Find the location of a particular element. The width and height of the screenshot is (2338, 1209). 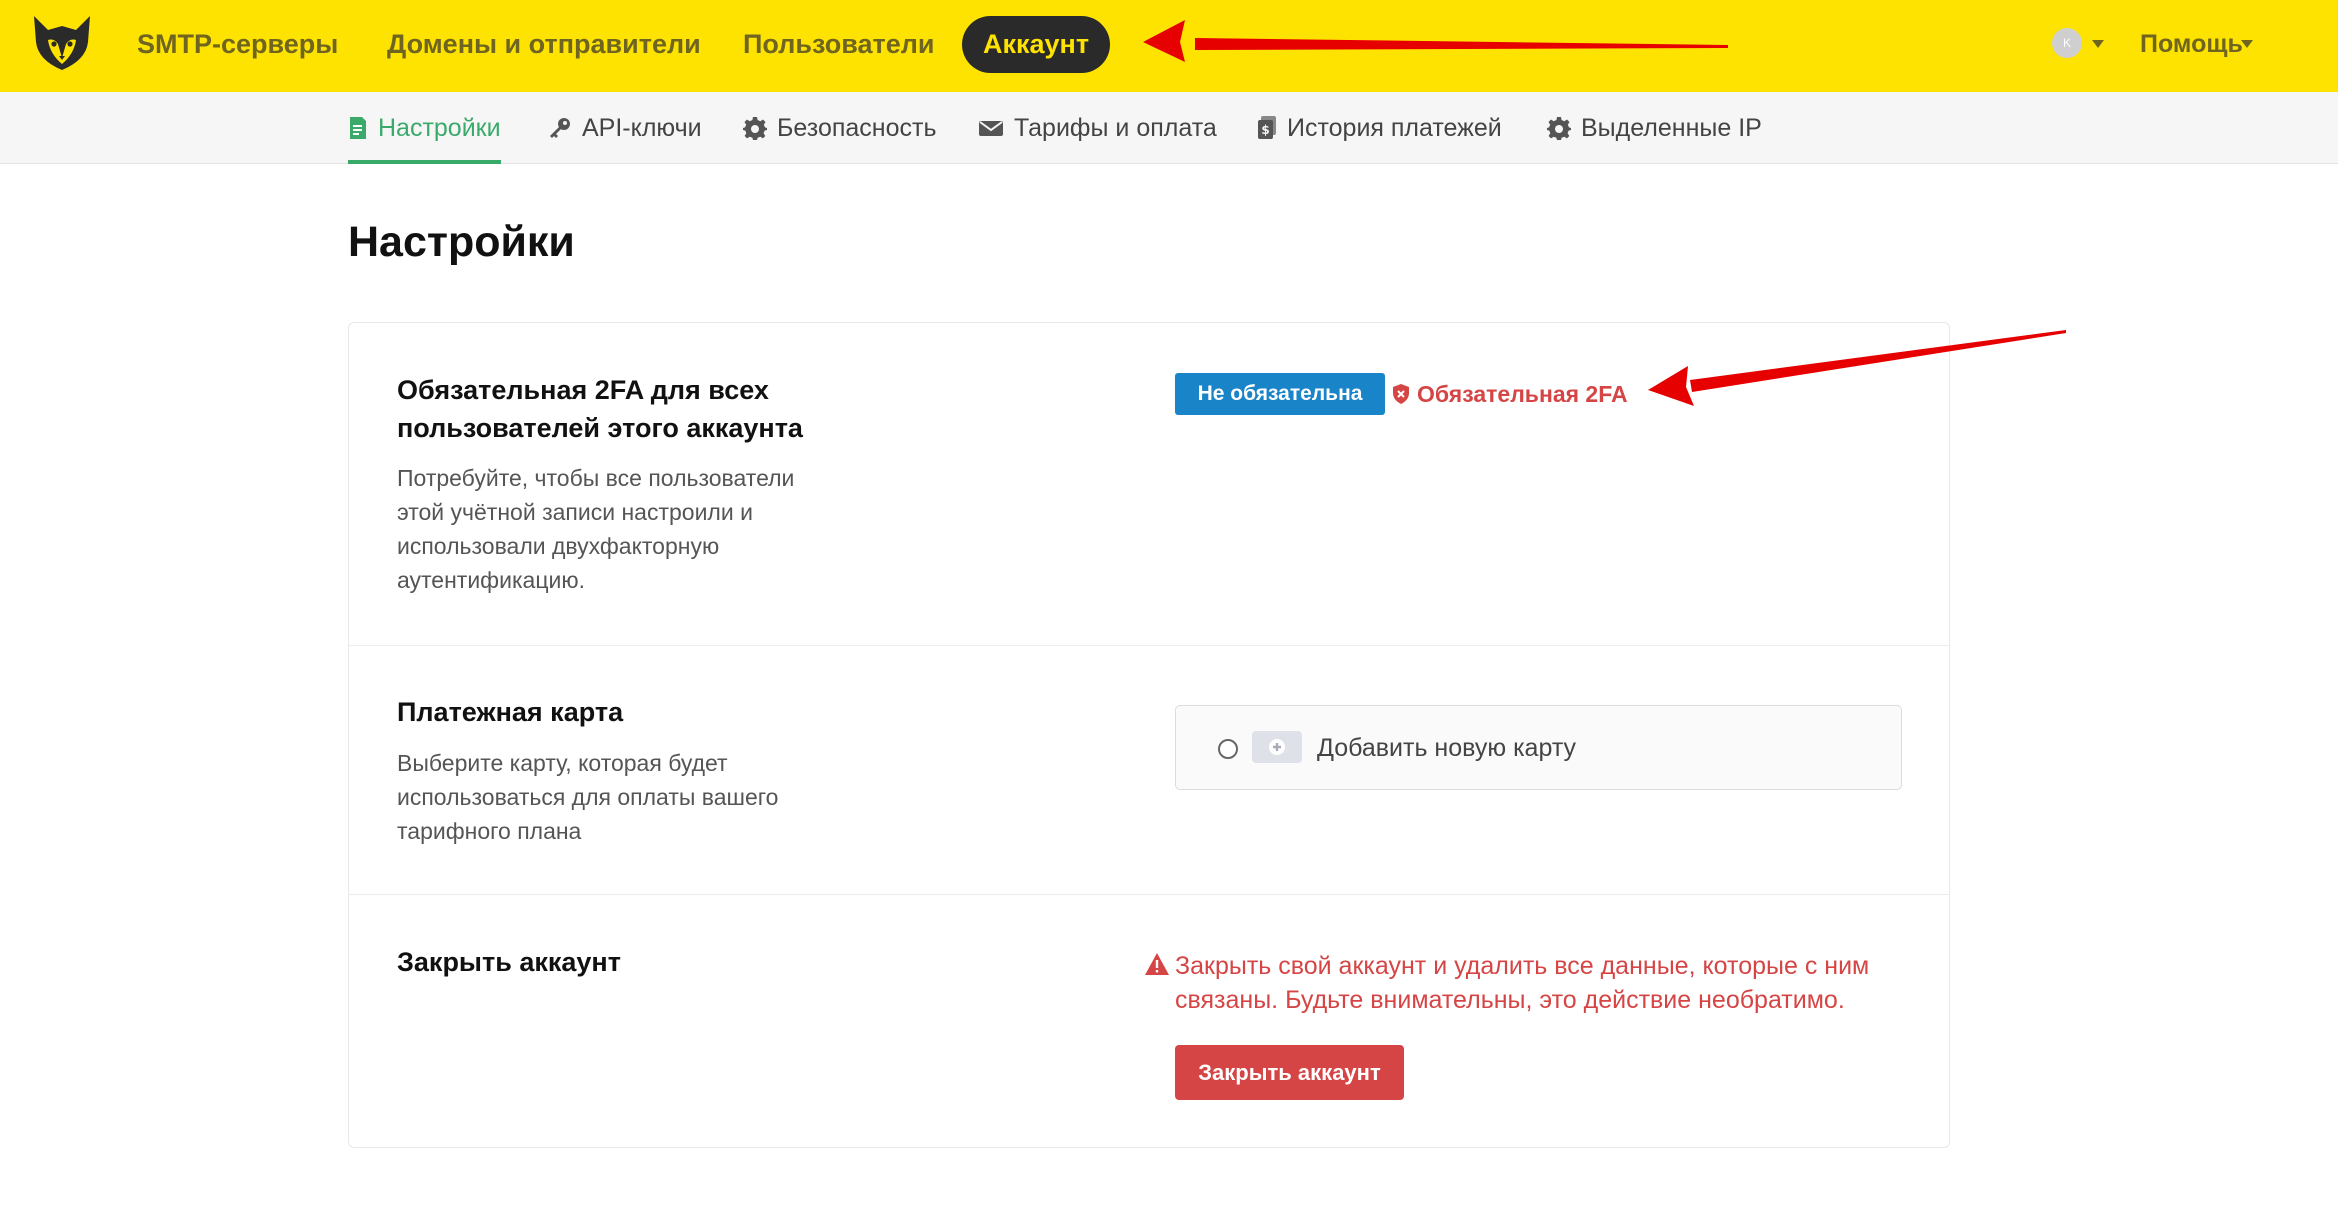

add-card-option: Добавить новую карту is located at coordinates (1538, 747).